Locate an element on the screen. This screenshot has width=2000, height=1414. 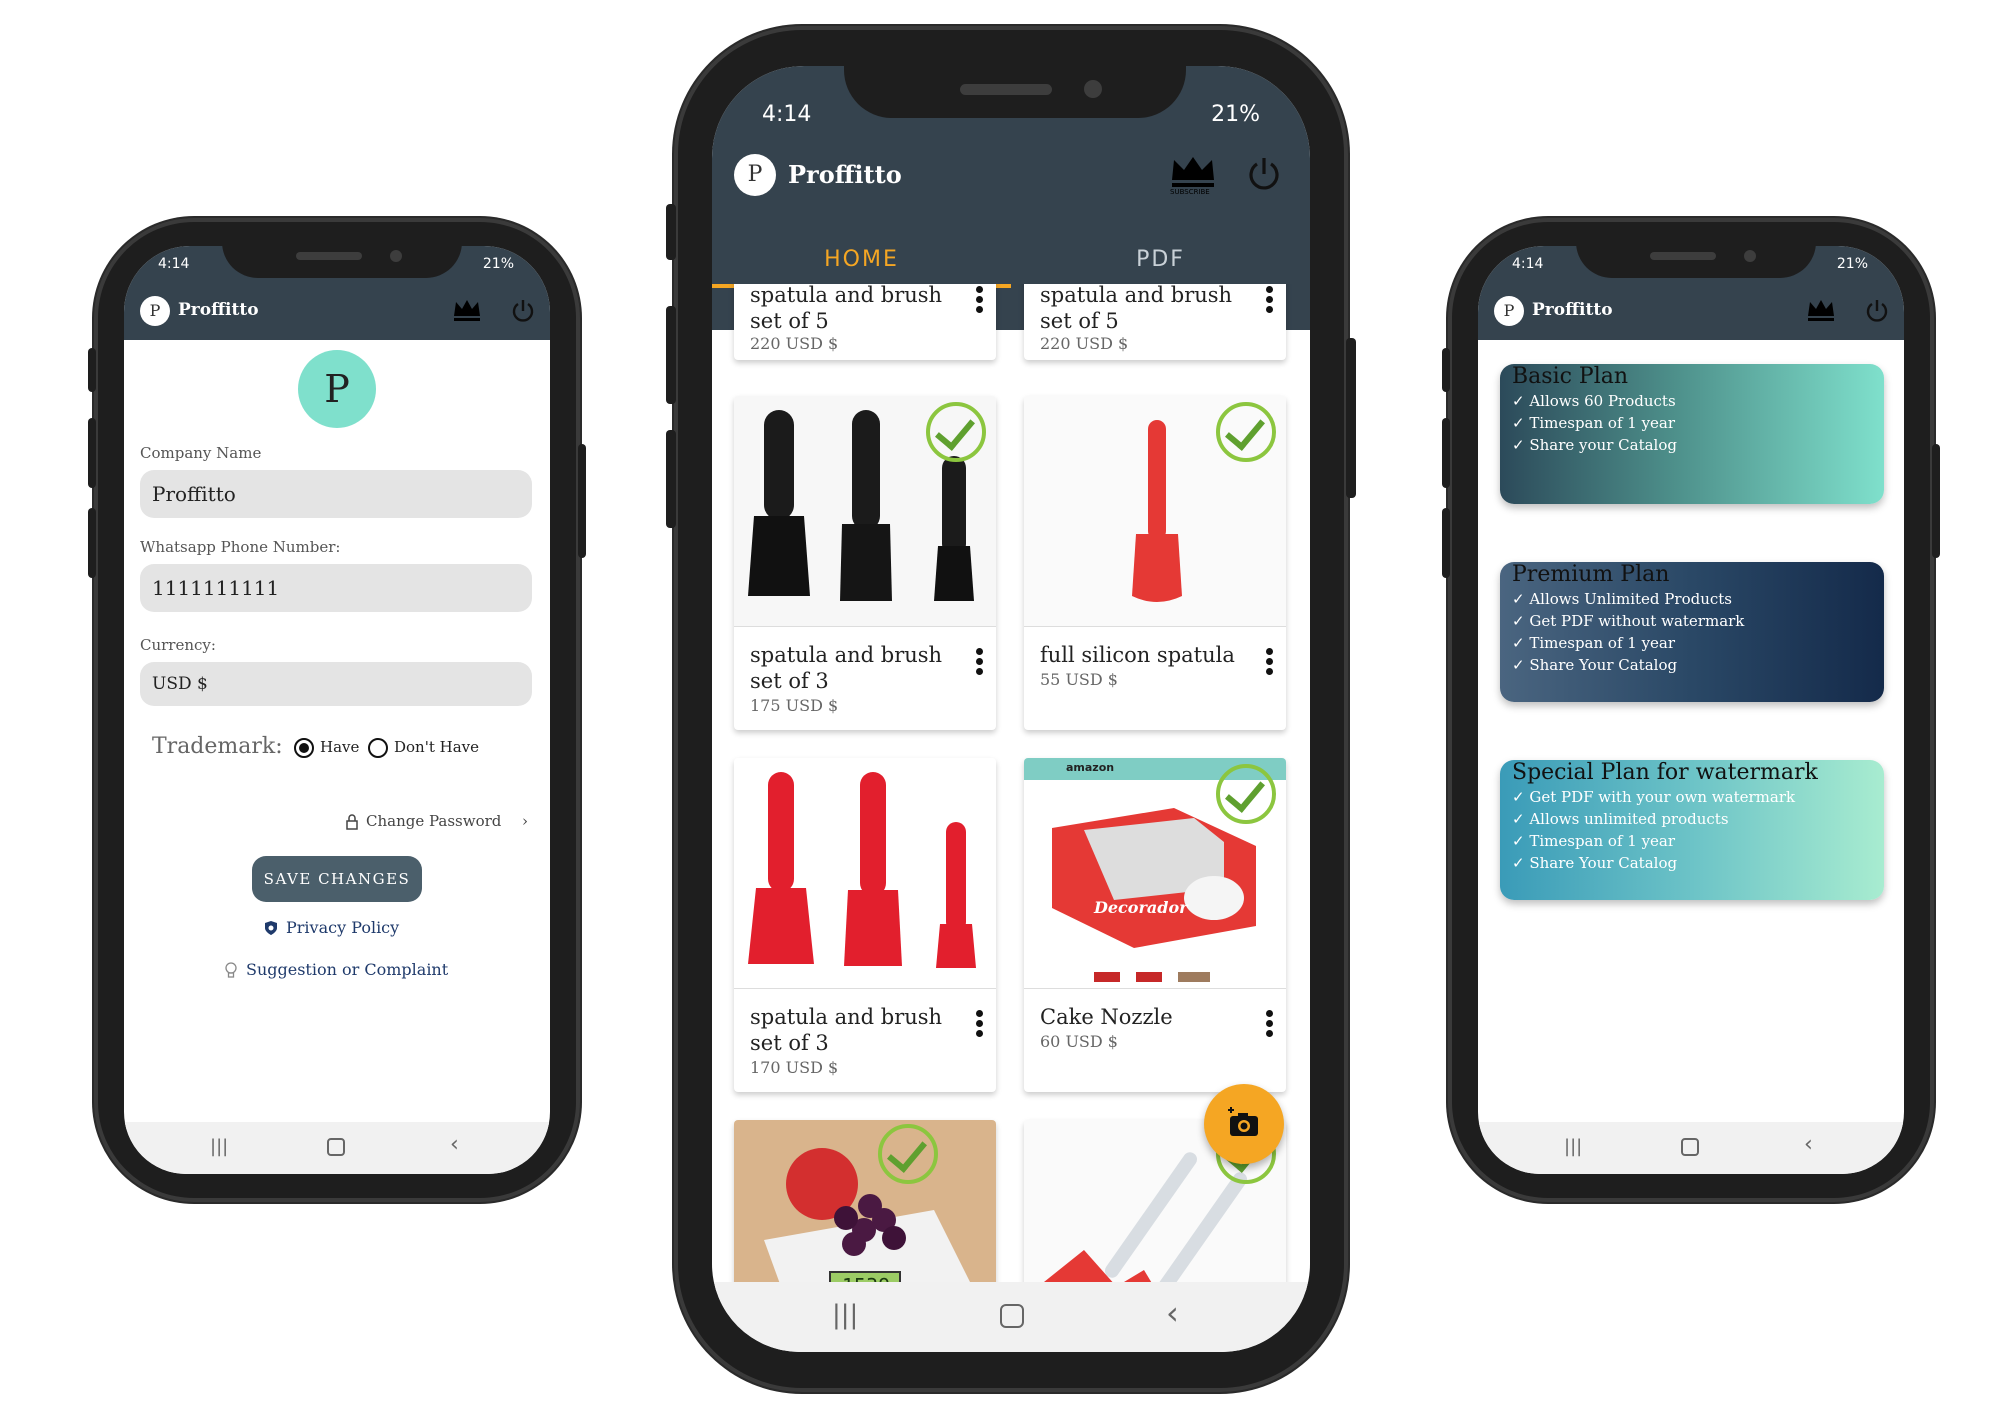
phone-value: 1111111111 is located at coordinates (216, 588).